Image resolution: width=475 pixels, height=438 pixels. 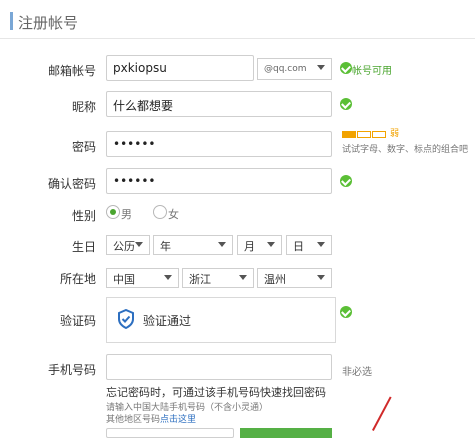 I want to click on password-input: ••••••, so click(x=219, y=144).